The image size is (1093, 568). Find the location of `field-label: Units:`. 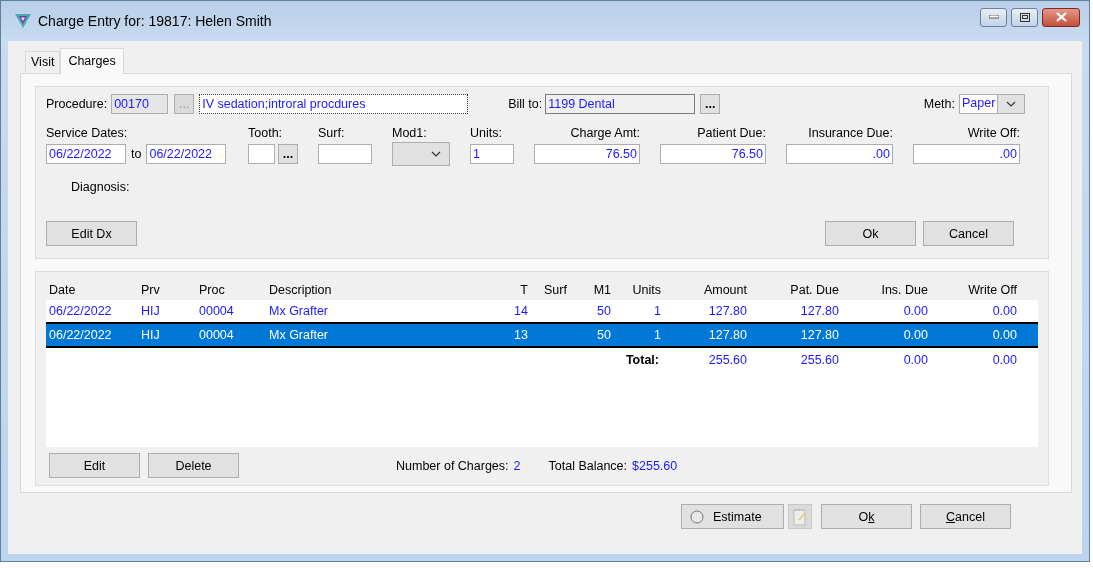

field-label: Units: is located at coordinates (486, 133).